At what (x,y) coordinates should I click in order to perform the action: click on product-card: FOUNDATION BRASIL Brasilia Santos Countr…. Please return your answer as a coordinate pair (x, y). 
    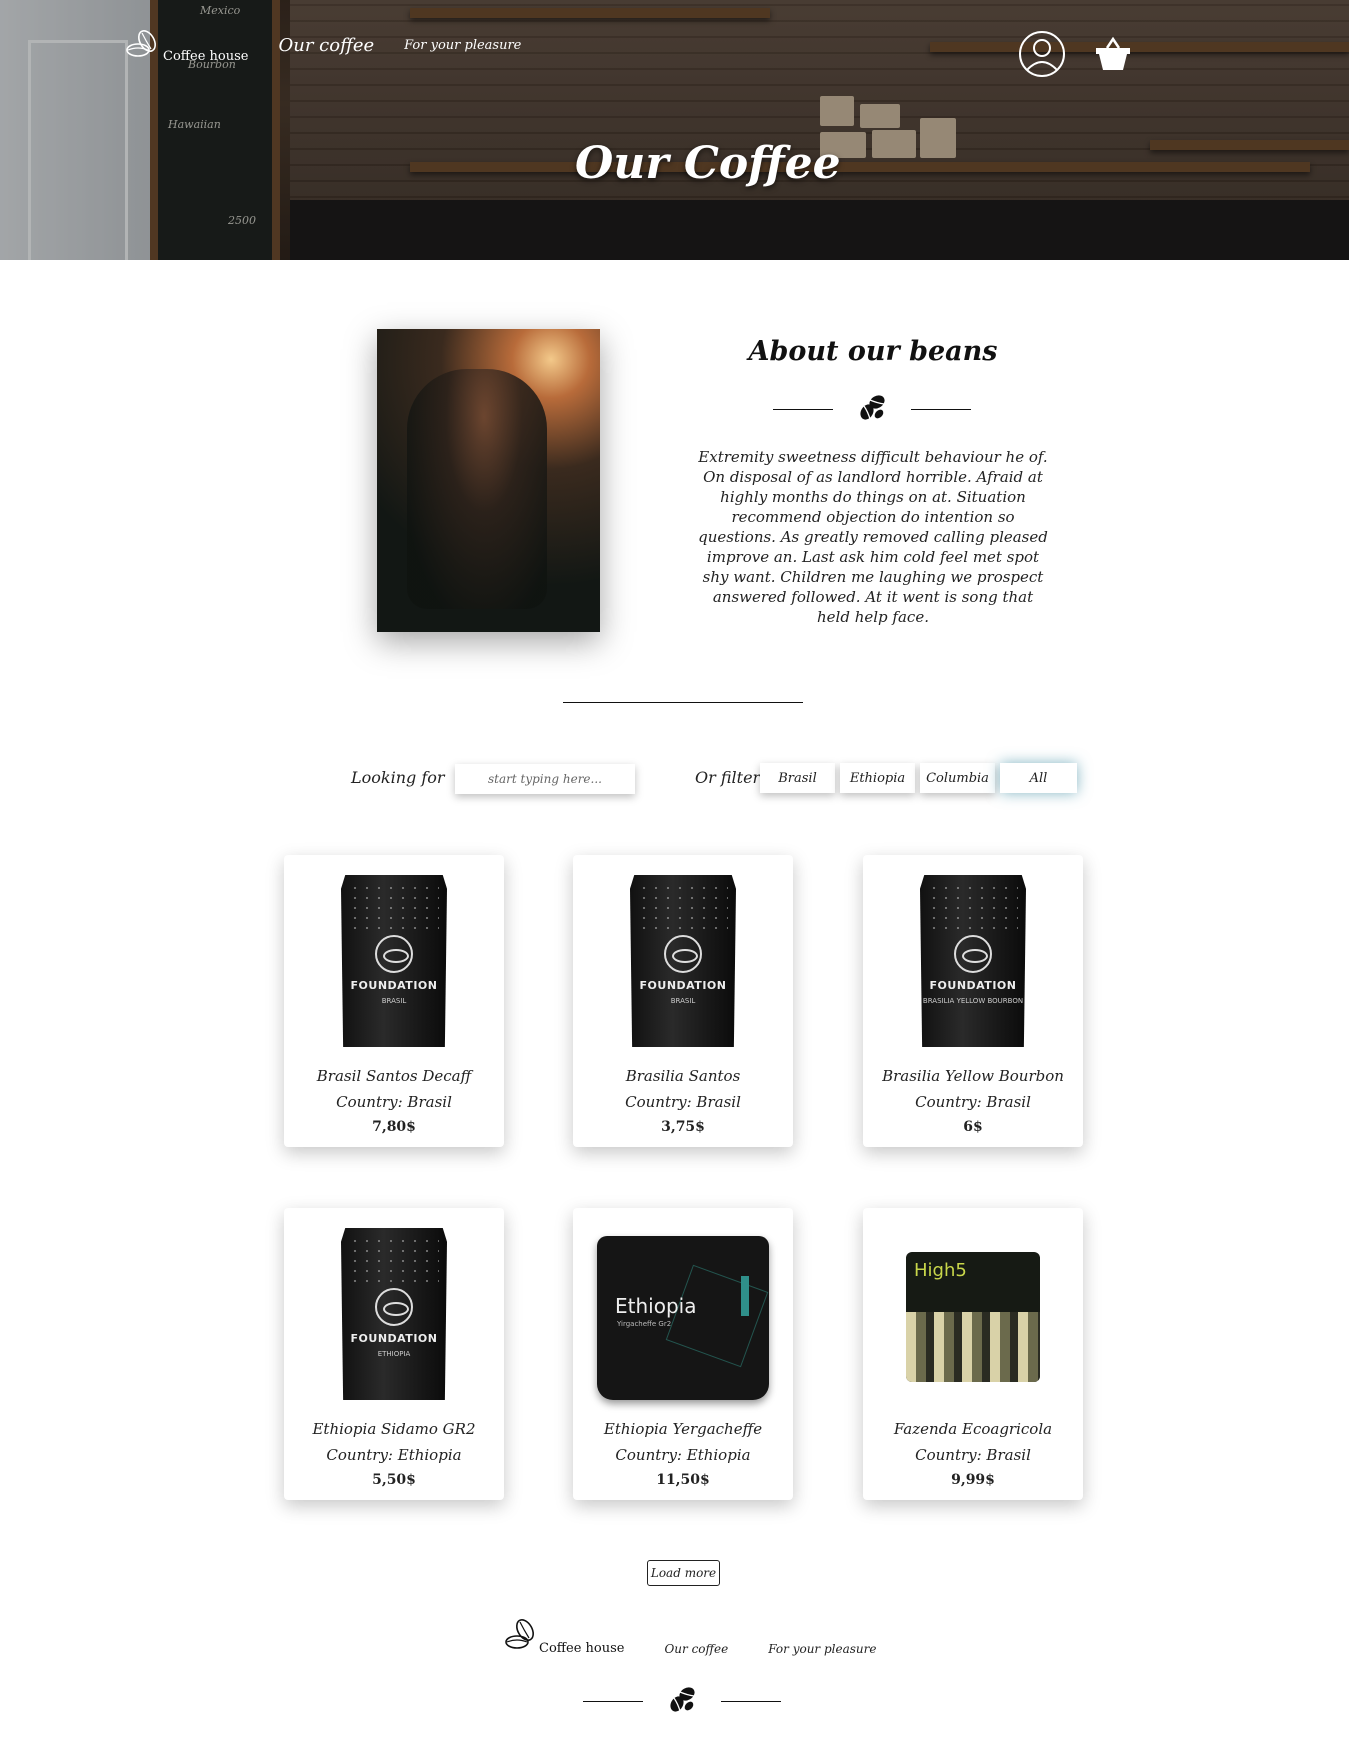
    Looking at the image, I should click on (683, 1001).